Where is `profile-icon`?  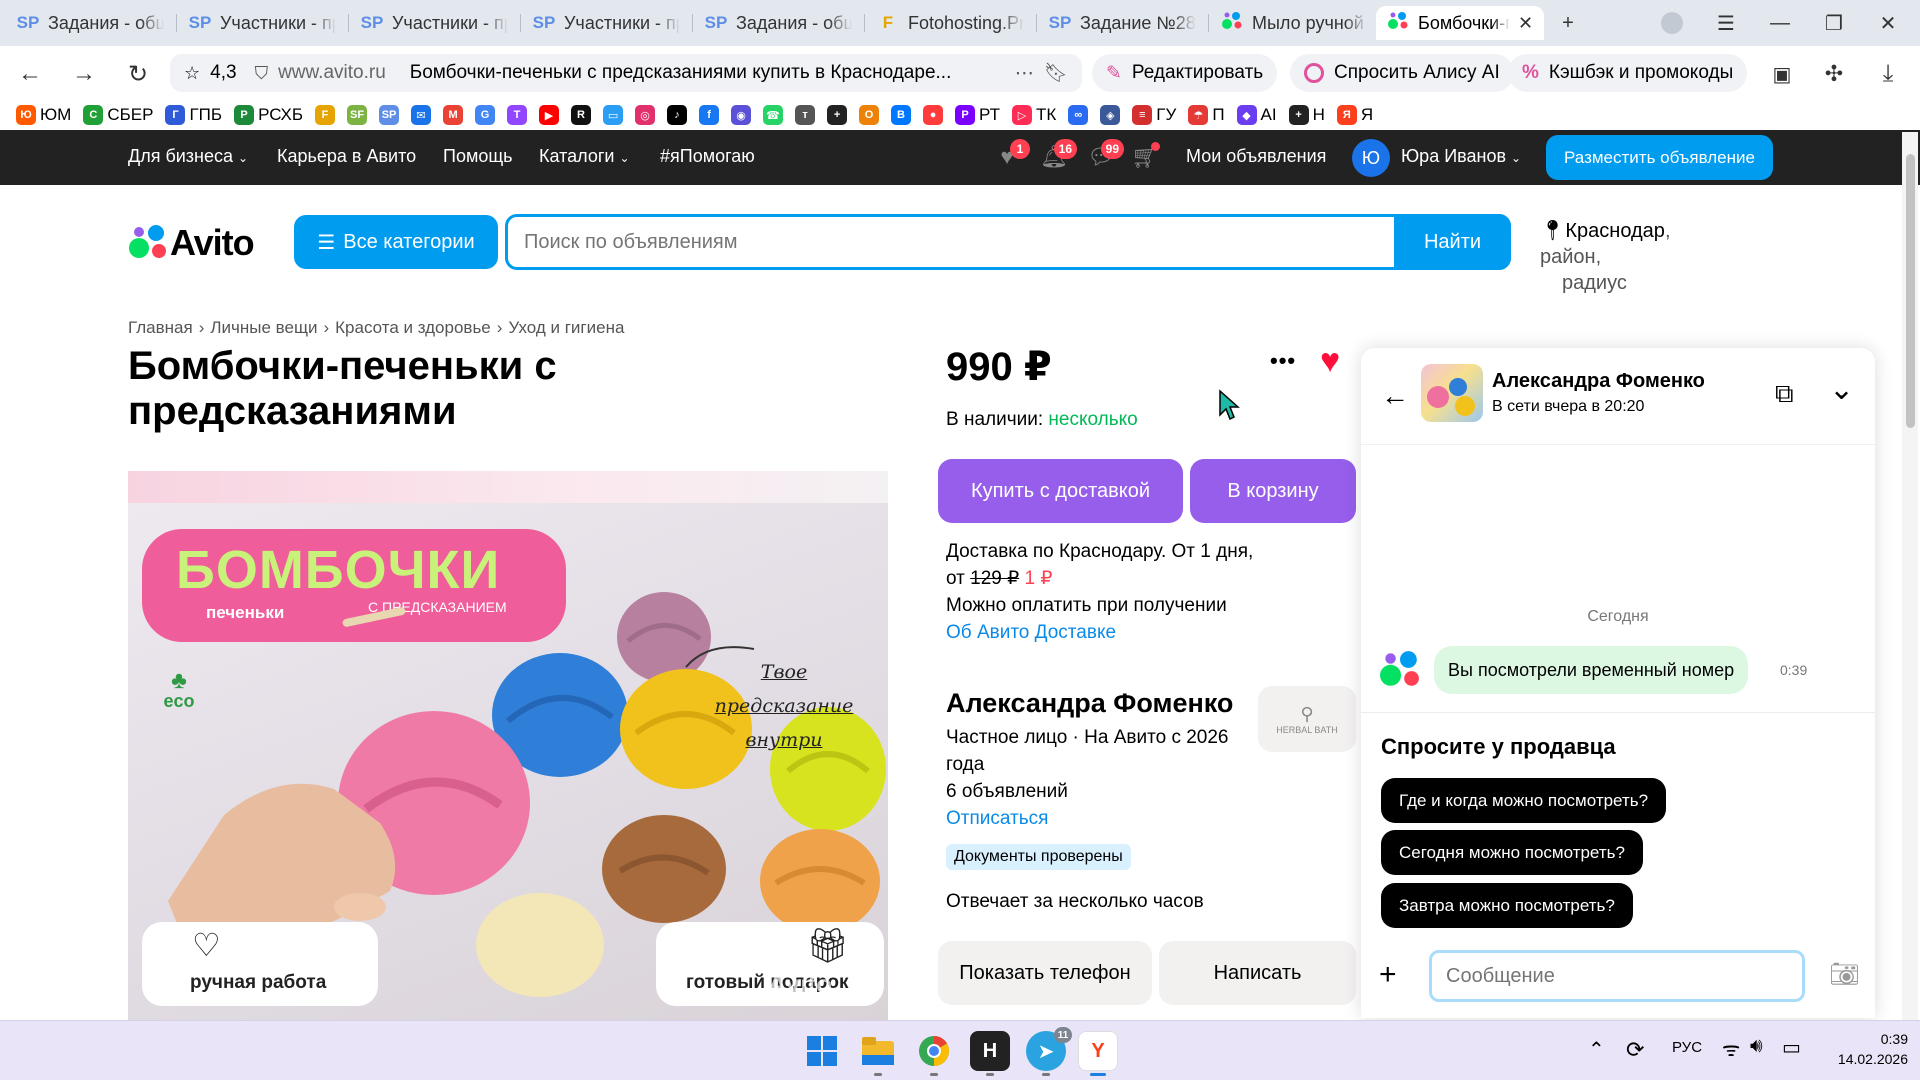 profile-icon is located at coordinates (1672, 23).